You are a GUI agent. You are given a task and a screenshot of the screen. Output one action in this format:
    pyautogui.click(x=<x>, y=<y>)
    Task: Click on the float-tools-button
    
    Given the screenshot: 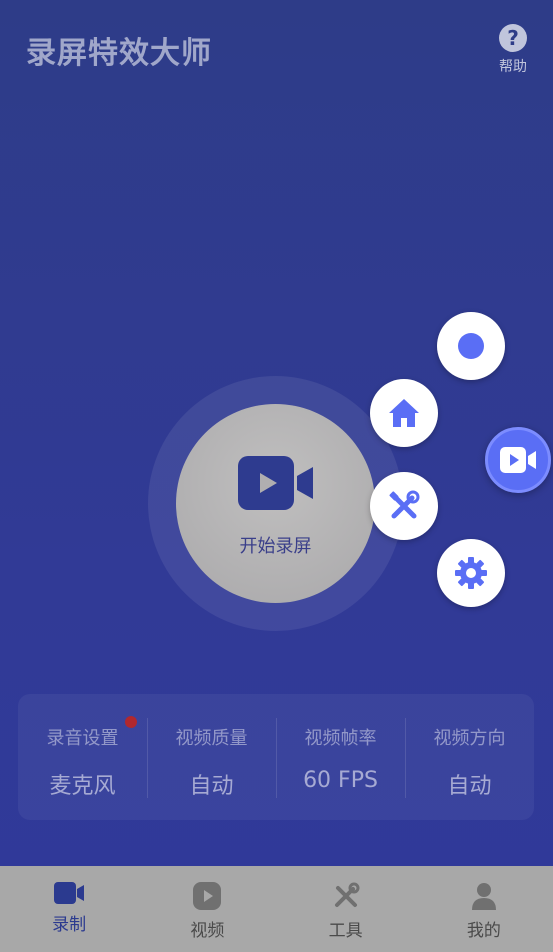 What is the action you would take?
    pyautogui.click(x=404, y=506)
    